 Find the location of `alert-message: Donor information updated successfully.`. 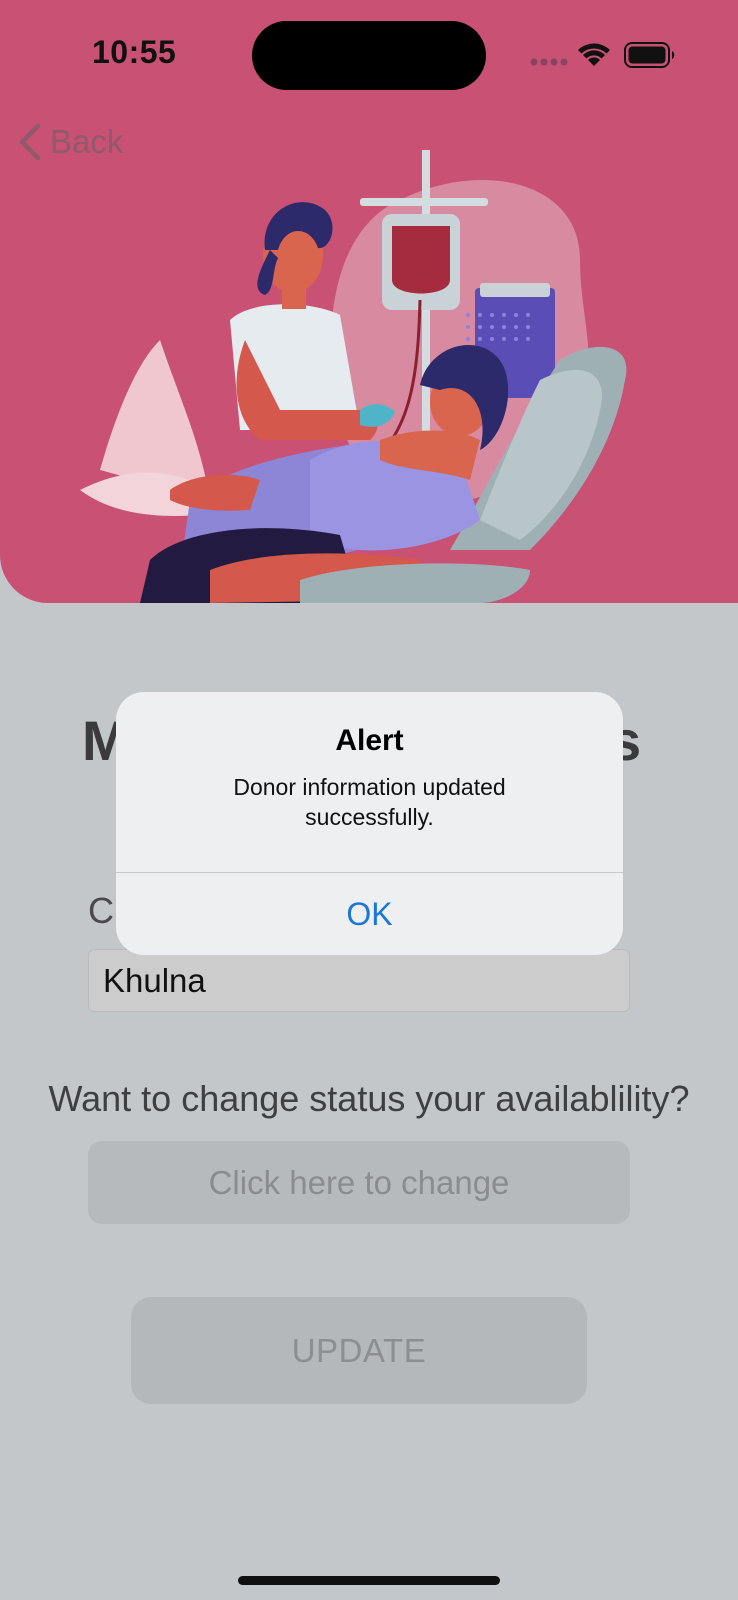

alert-message: Donor information updated successfully. is located at coordinates (369, 802).